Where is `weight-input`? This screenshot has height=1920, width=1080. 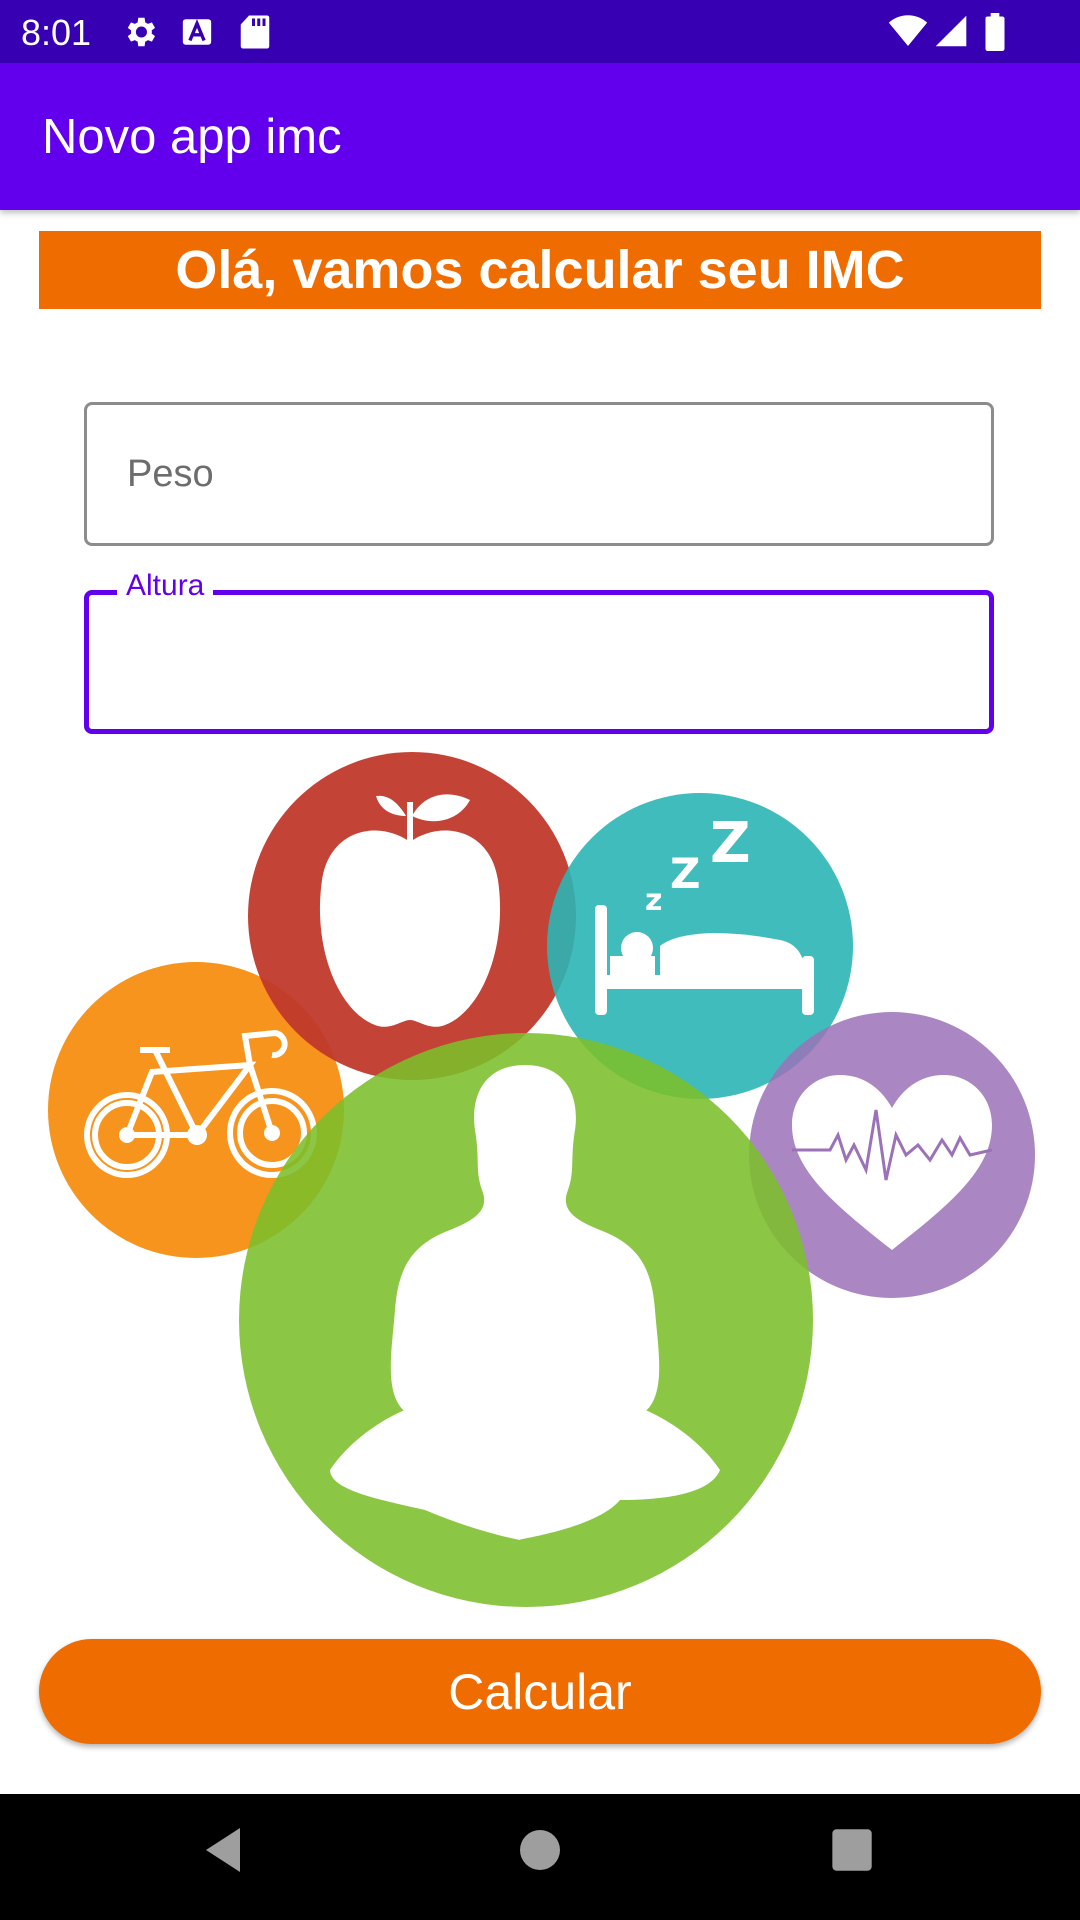
weight-input is located at coordinates (539, 474).